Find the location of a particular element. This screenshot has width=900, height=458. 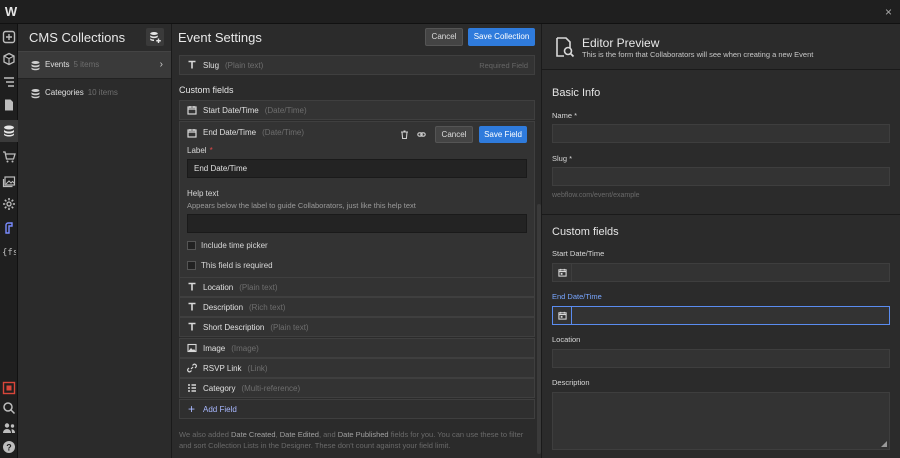

field-label: Slug is located at coordinates (211, 65).